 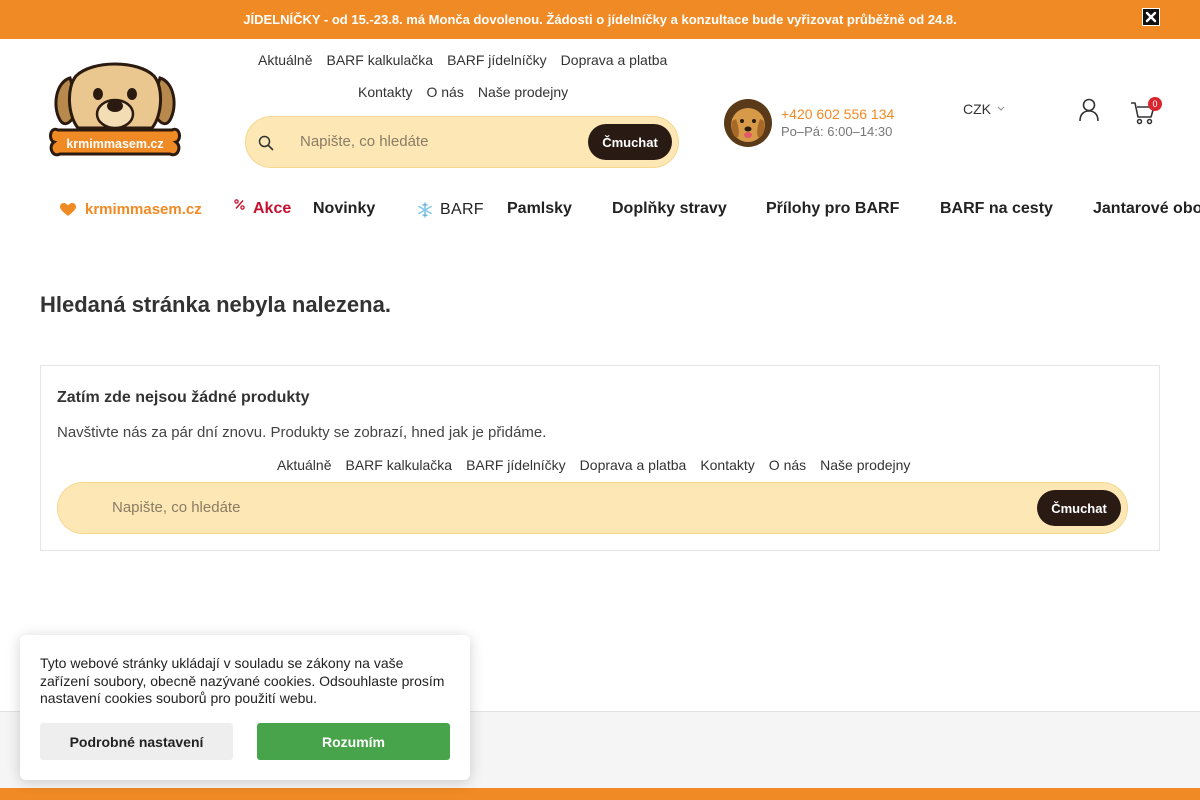 I want to click on category-jantarove: Jantarové obo, so click(x=1146, y=209).